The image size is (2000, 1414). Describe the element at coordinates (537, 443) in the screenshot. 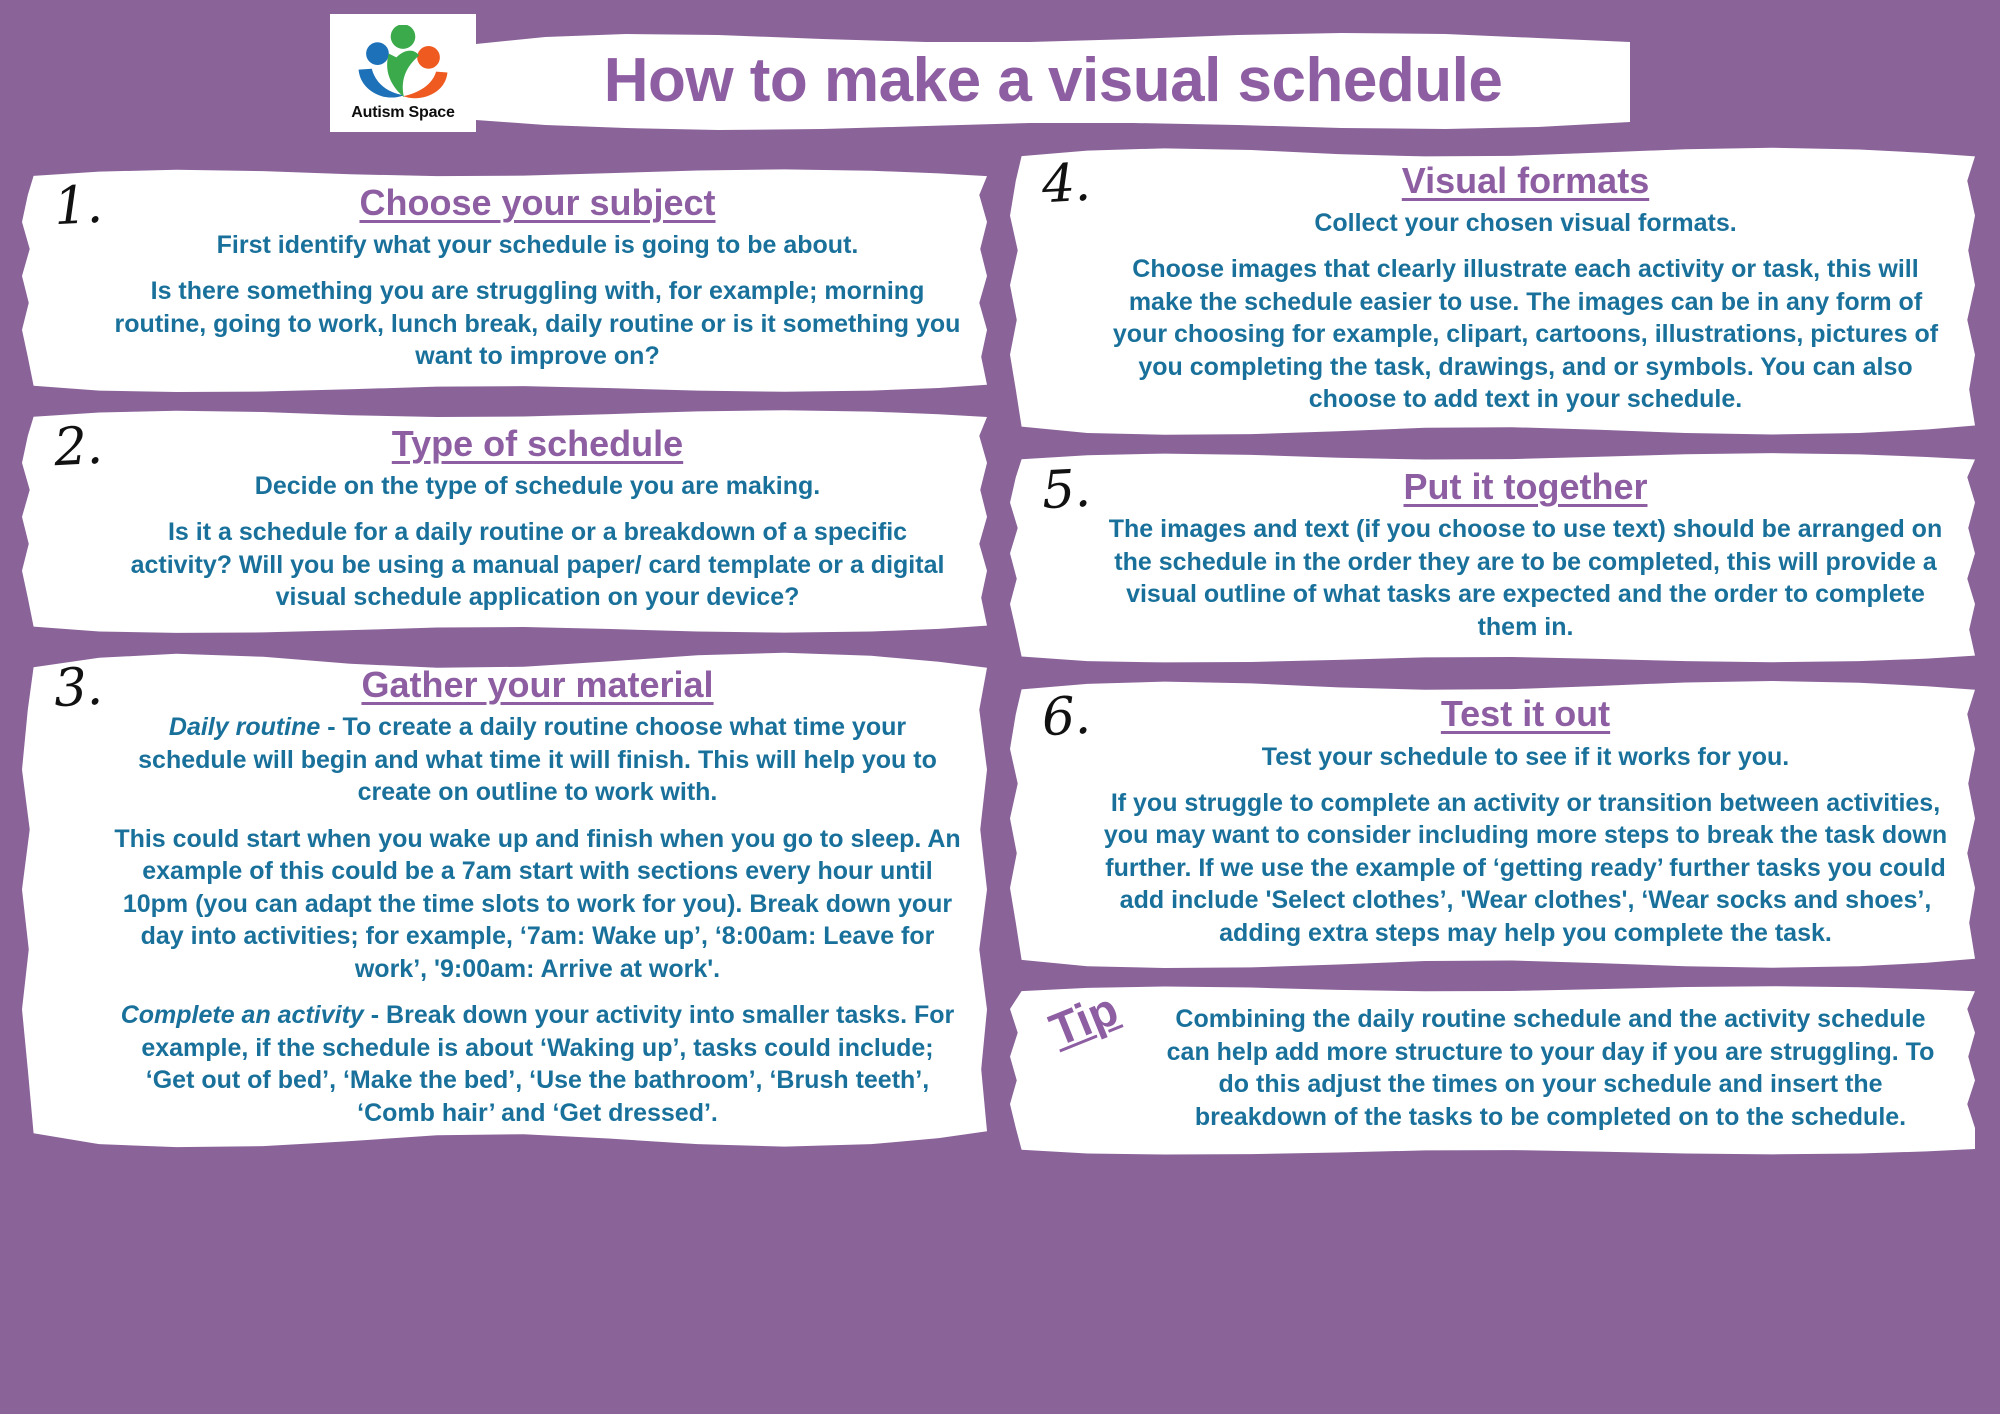

I see `step-heading-2: Type of schedule` at that location.